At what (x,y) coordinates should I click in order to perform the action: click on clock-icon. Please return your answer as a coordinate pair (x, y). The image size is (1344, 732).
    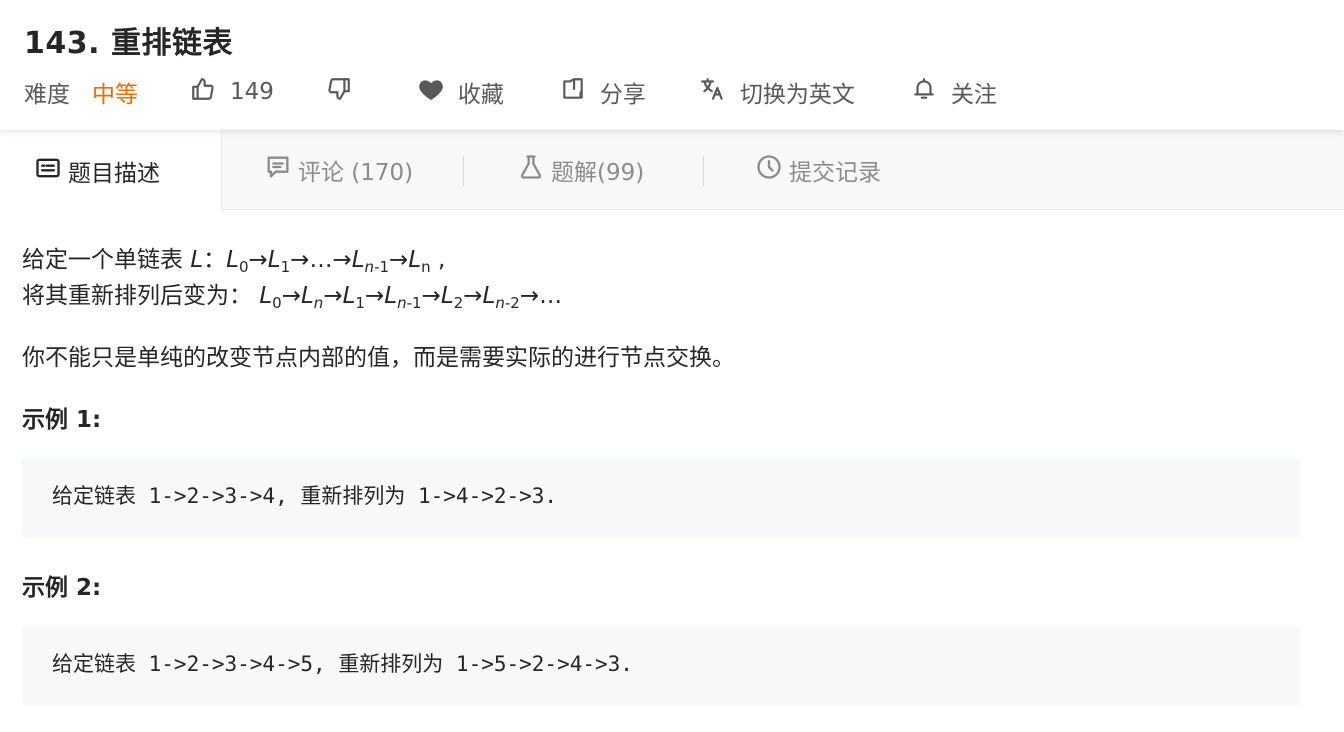
    Looking at the image, I should click on (772, 170).